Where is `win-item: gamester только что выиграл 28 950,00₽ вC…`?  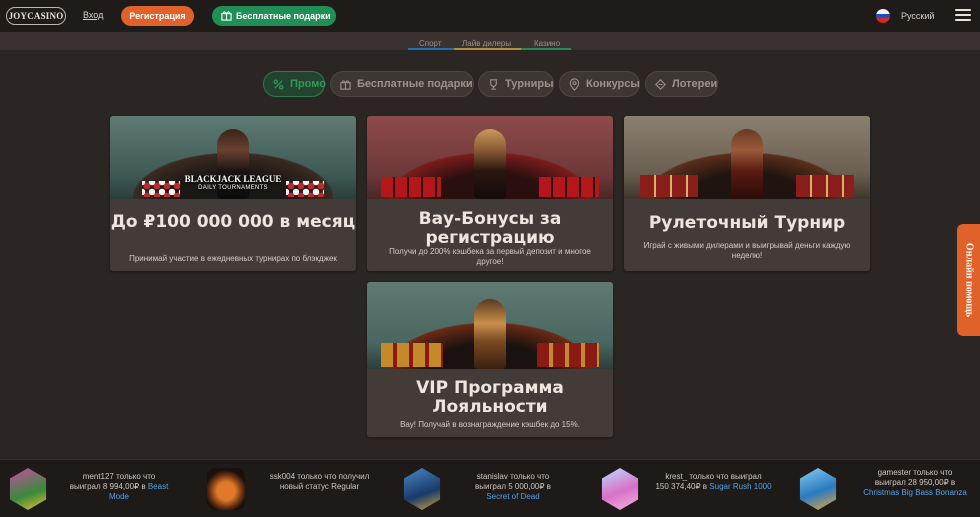 win-item: gamester только что выиграл 28 950,00₽ вC… is located at coordinates (886, 490).